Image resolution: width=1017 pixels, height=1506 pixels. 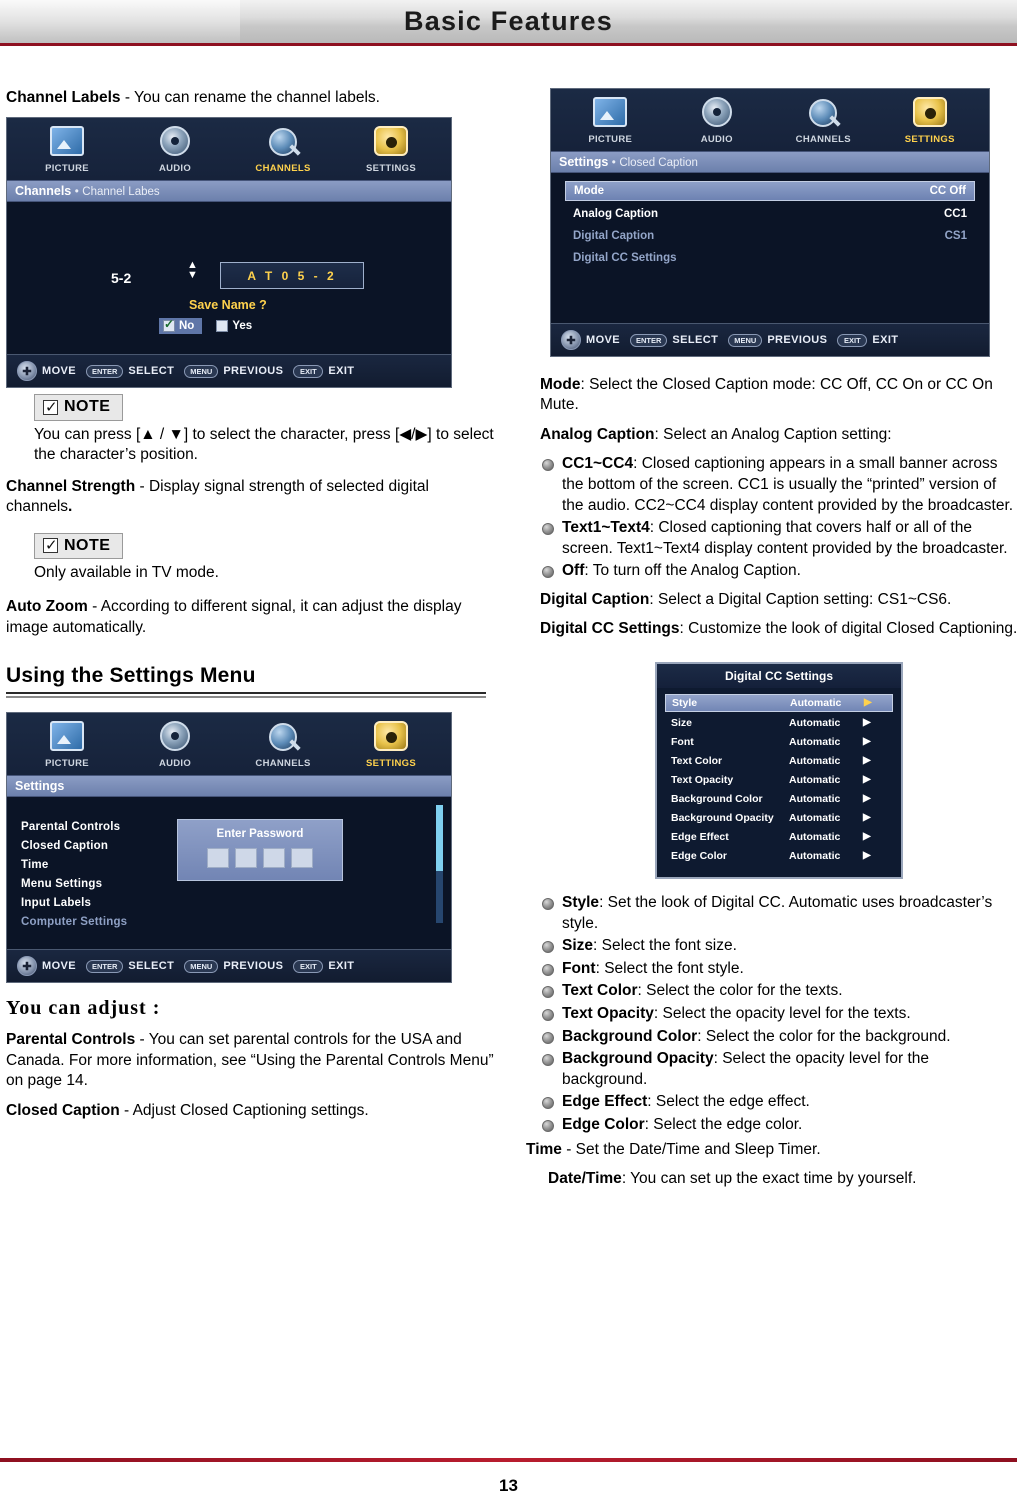 I want to click on cc-row-analog-caption: Analog Caption CC1, so click(x=770, y=214).